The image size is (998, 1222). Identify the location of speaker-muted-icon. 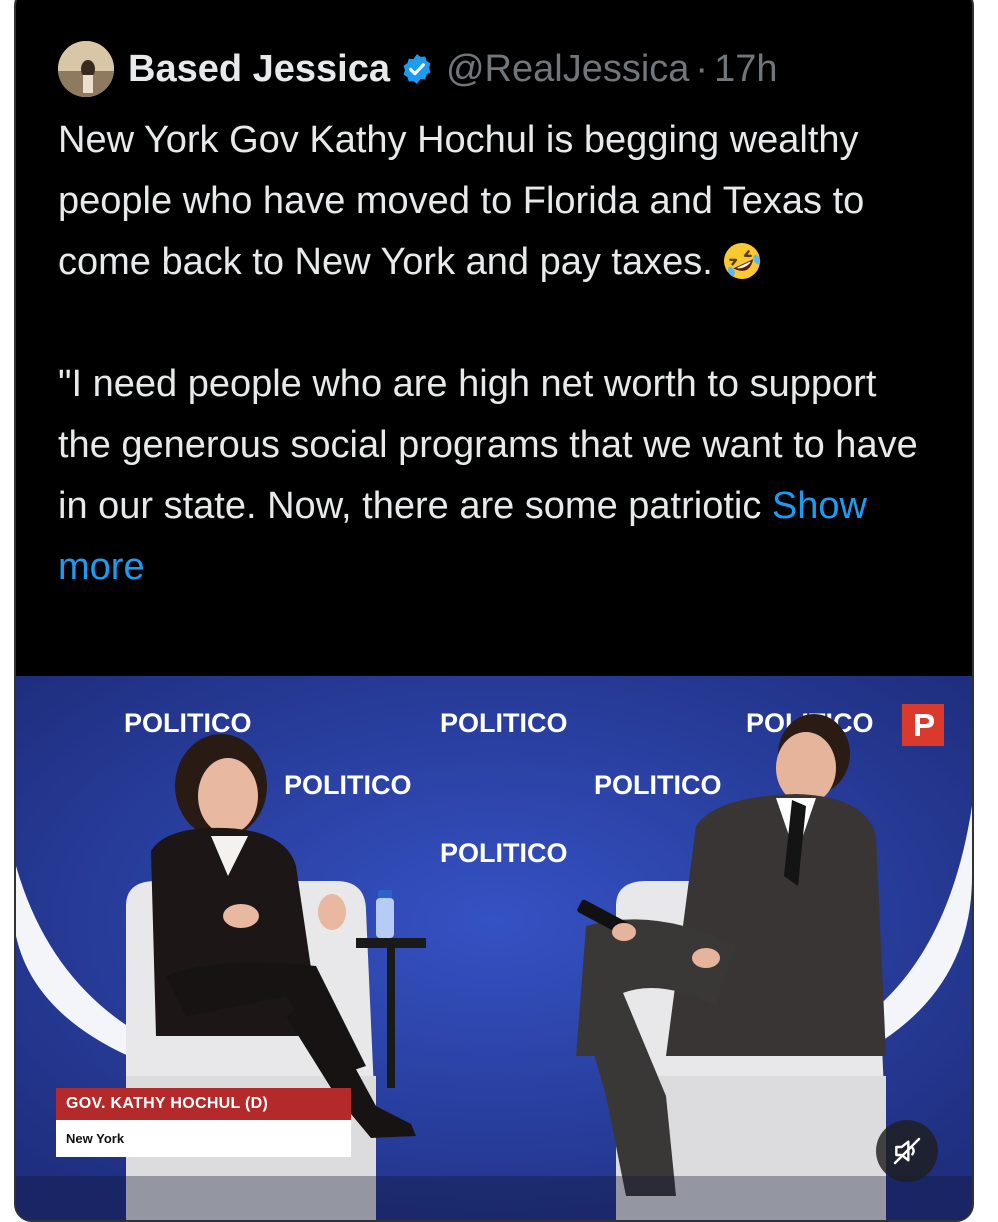
(907, 1151).